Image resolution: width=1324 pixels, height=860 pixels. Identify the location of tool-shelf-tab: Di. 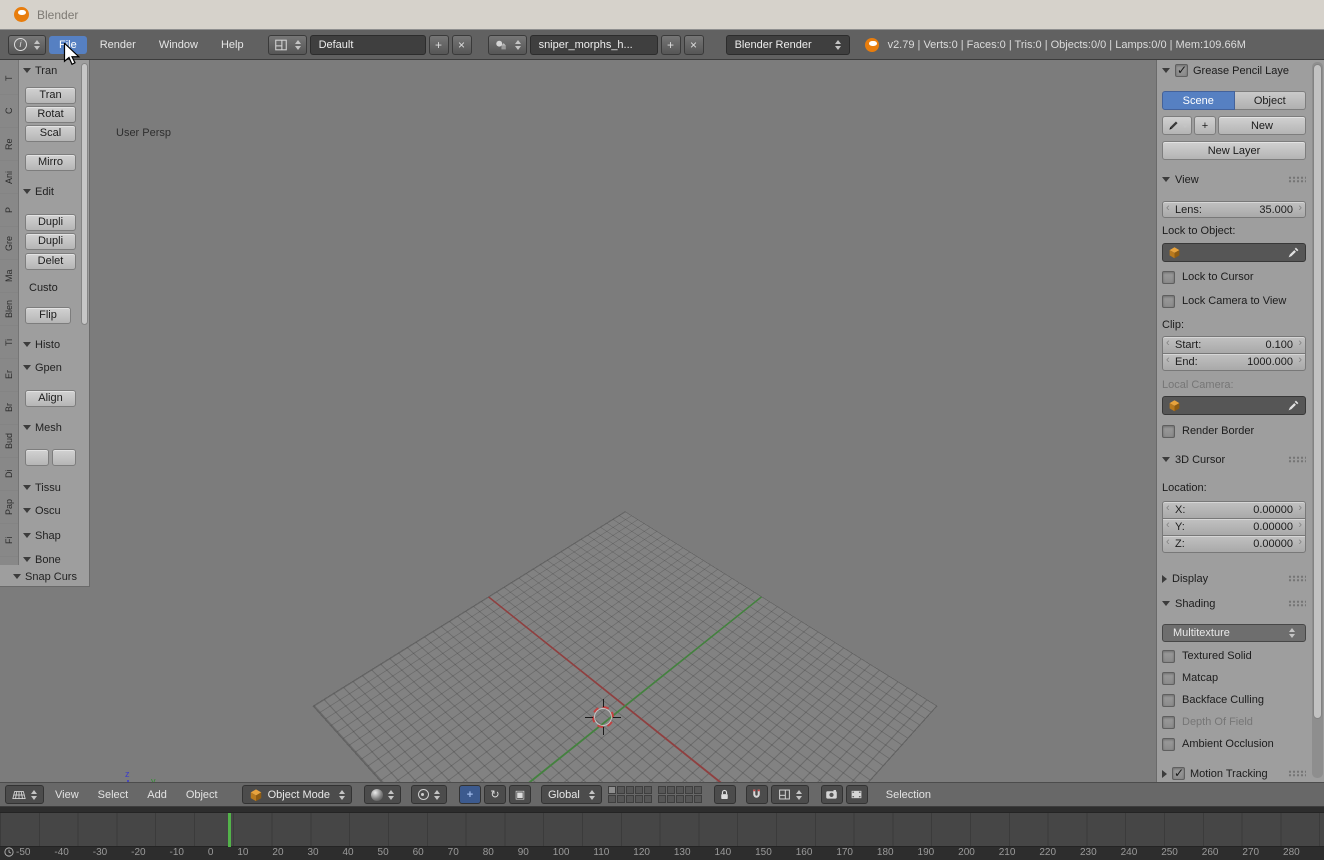
(9, 474).